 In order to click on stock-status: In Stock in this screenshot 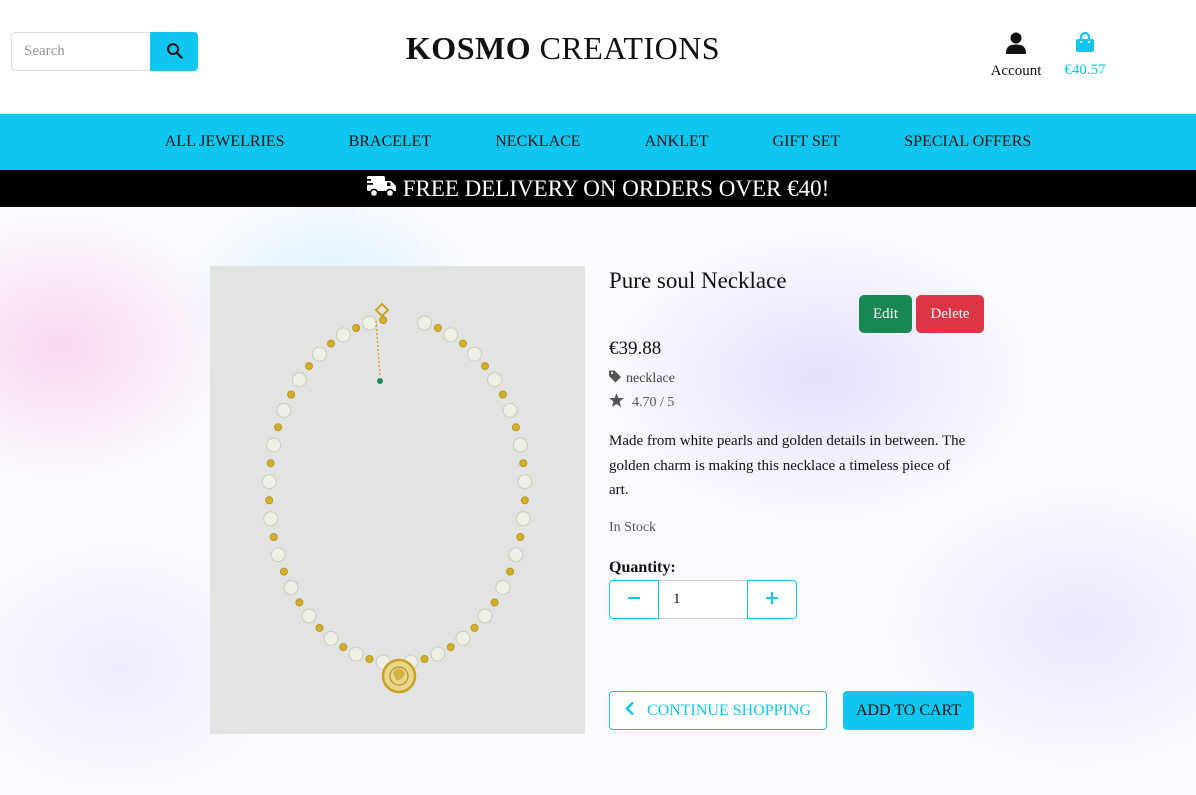, I will do `click(633, 527)`.